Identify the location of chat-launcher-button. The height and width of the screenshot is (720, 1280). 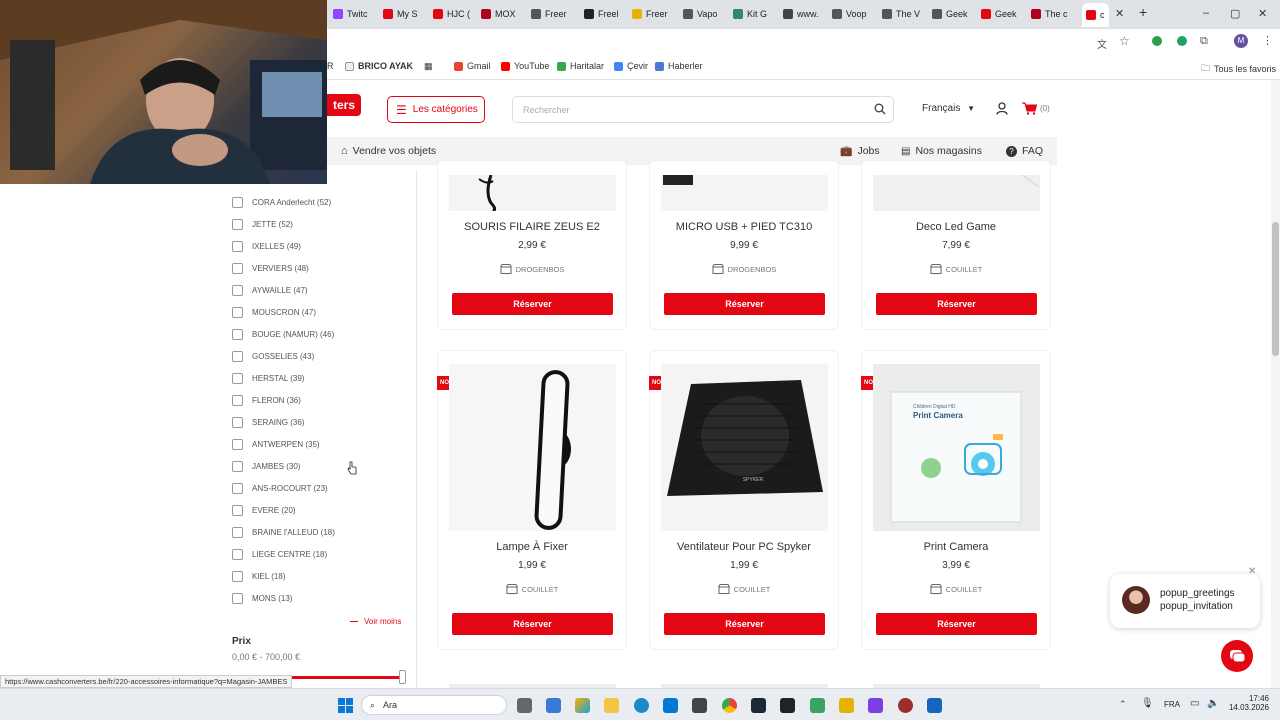
(1237, 656).